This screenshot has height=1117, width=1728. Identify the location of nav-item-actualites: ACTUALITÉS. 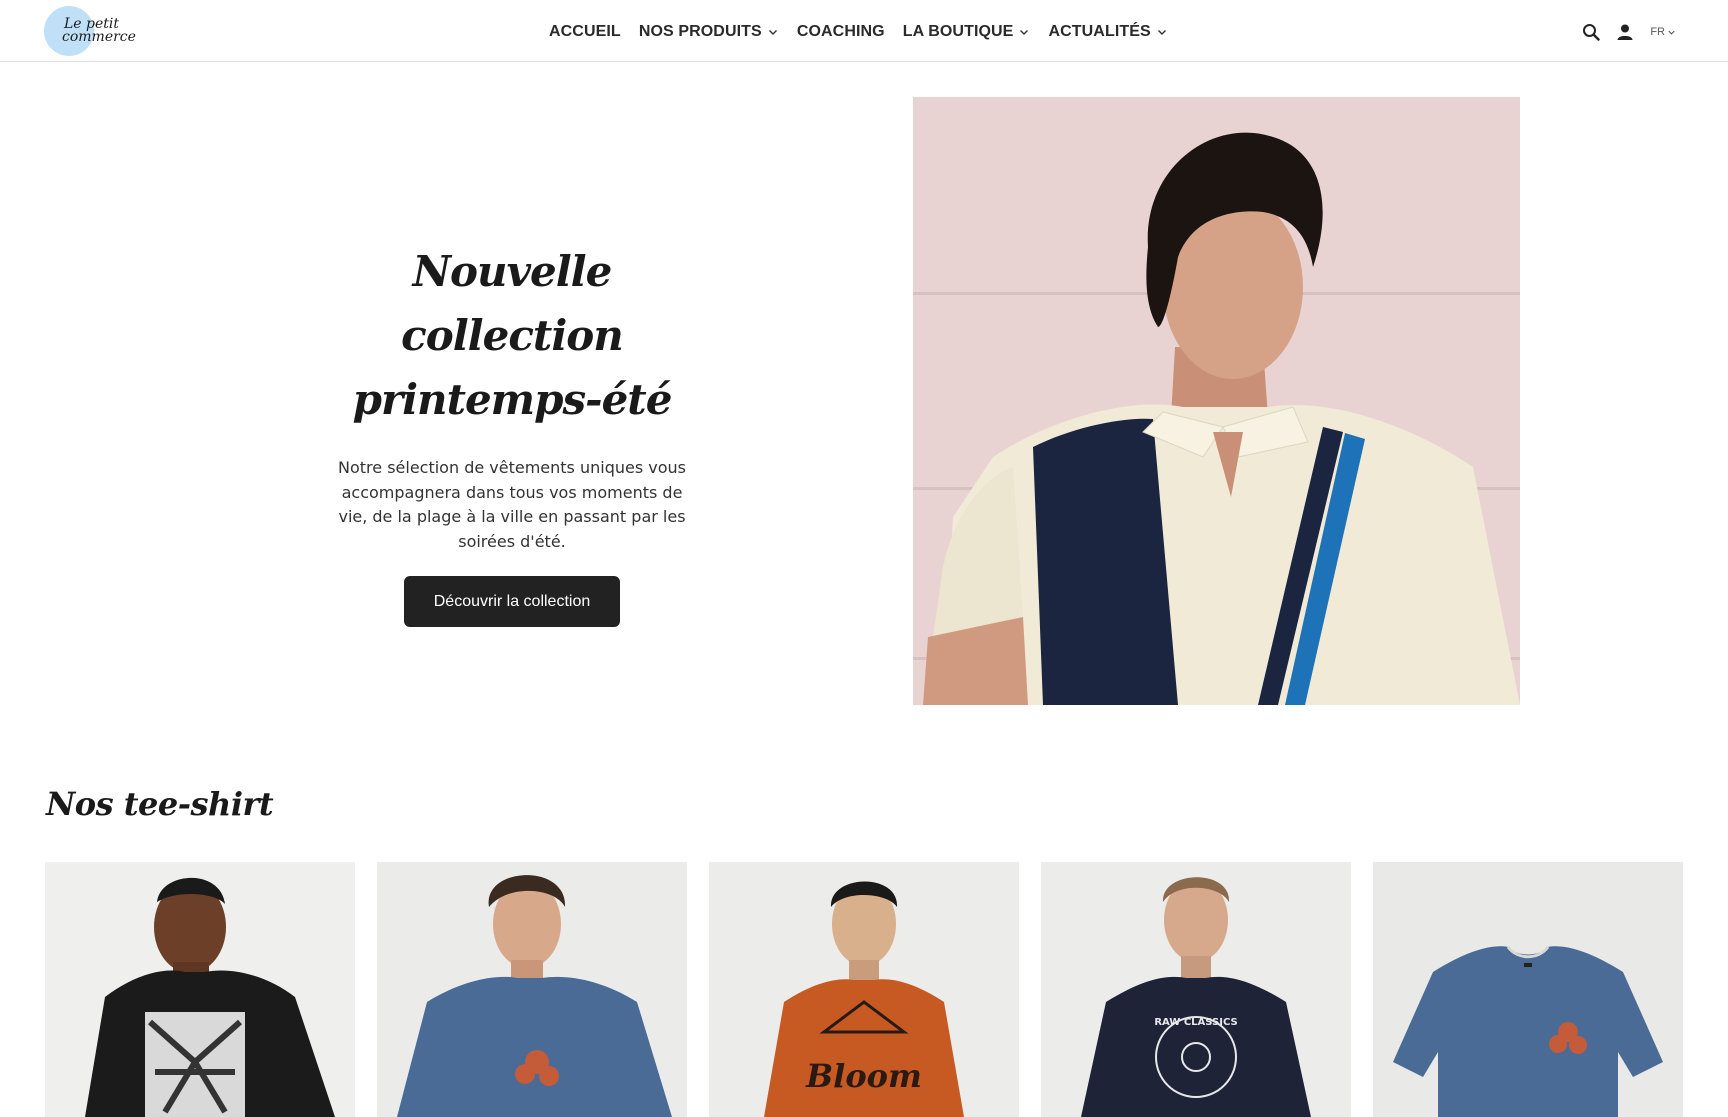
(1107, 32).